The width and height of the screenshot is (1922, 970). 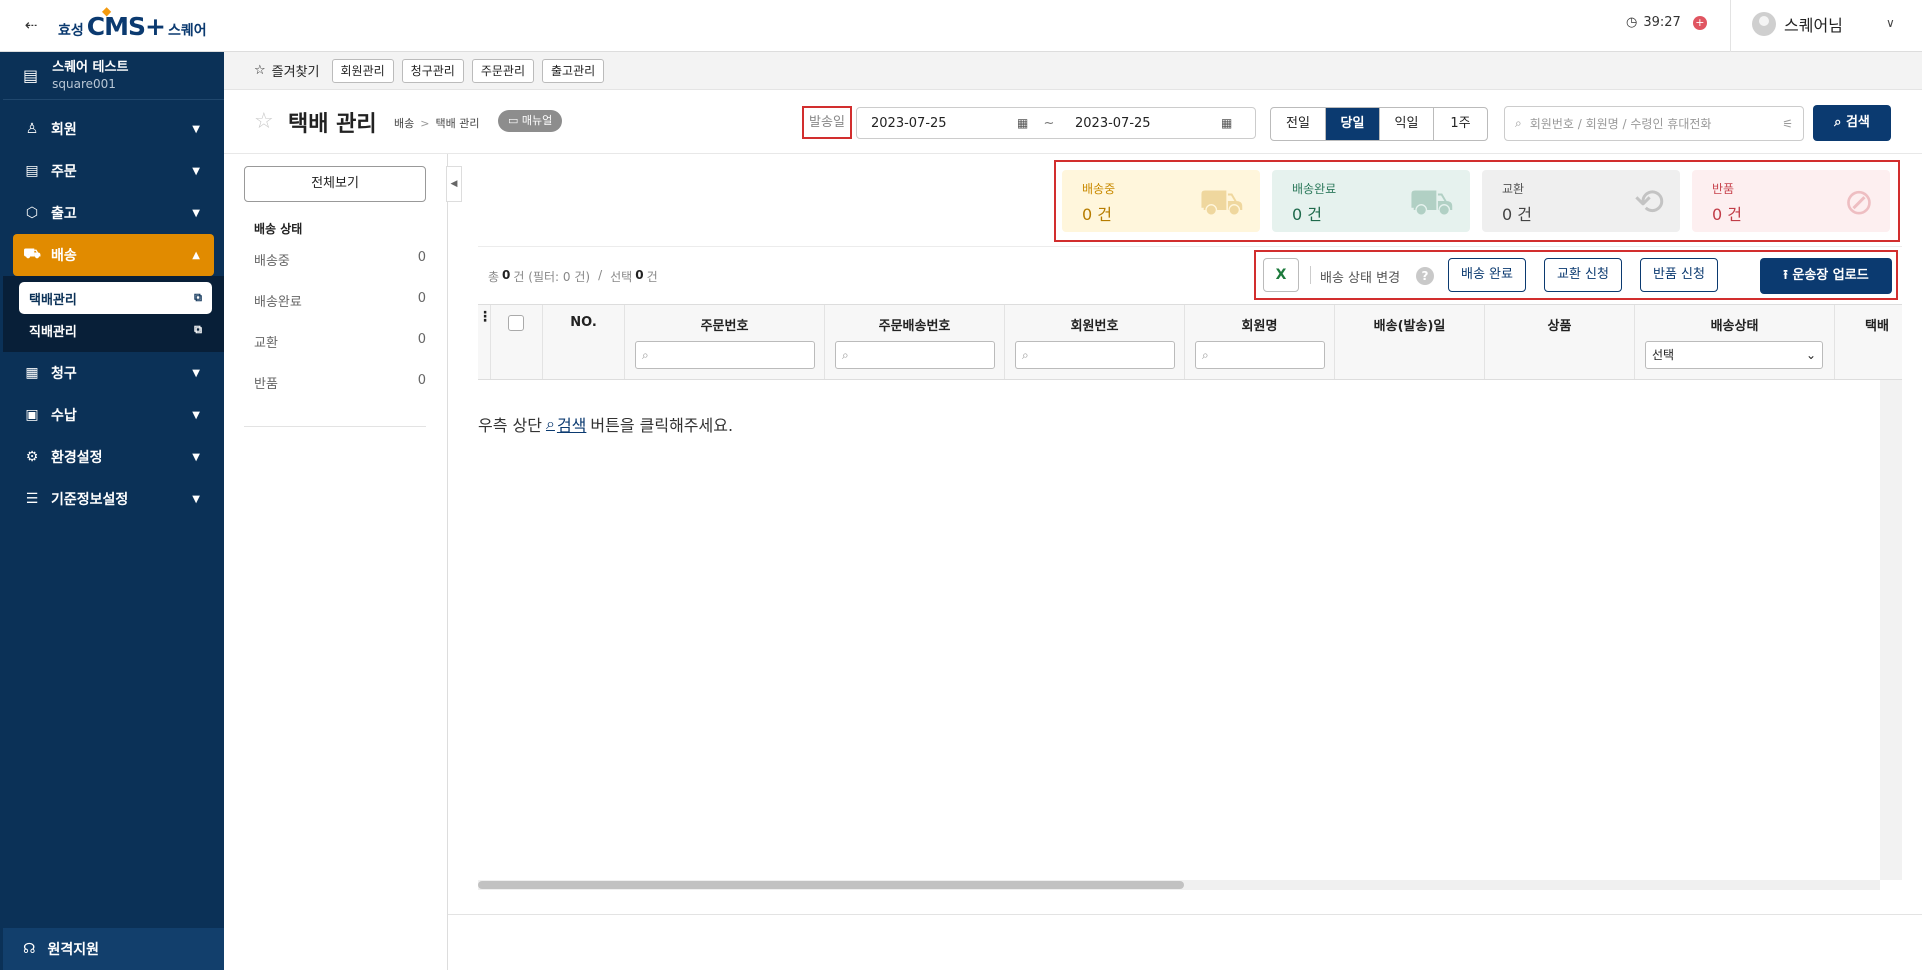 I want to click on favorites-title: ☆ 즐겨찾기, so click(x=287, y=70).